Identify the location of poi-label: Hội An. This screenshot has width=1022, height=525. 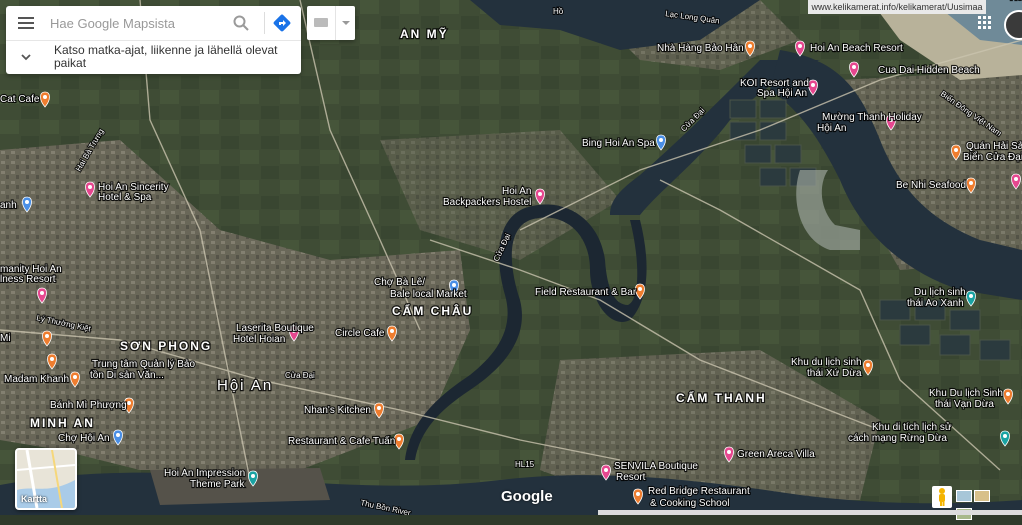
(832, 128).